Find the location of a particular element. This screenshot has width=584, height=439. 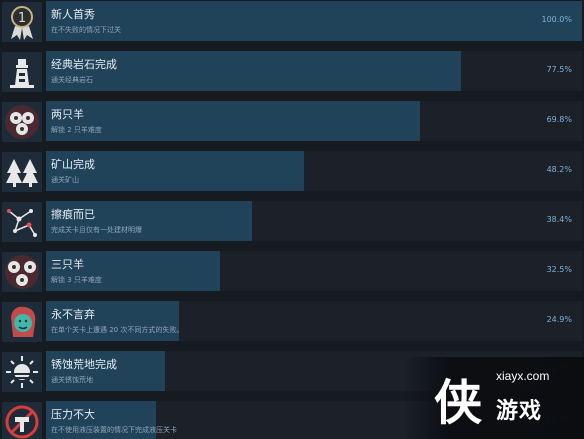

achievement-title: 经典岩石完成 is located at coordinates (84, 64).